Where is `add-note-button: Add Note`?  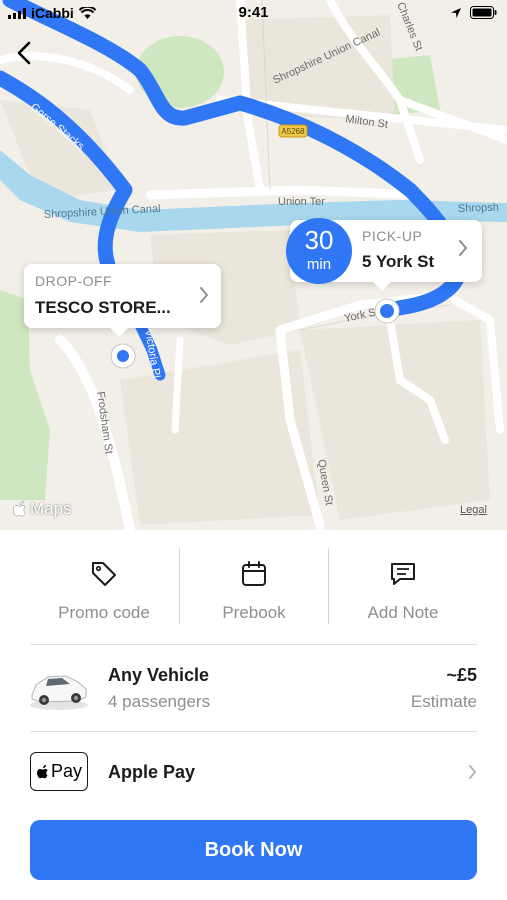
add-note-button: Add Note is located at coordinates (403, 585).